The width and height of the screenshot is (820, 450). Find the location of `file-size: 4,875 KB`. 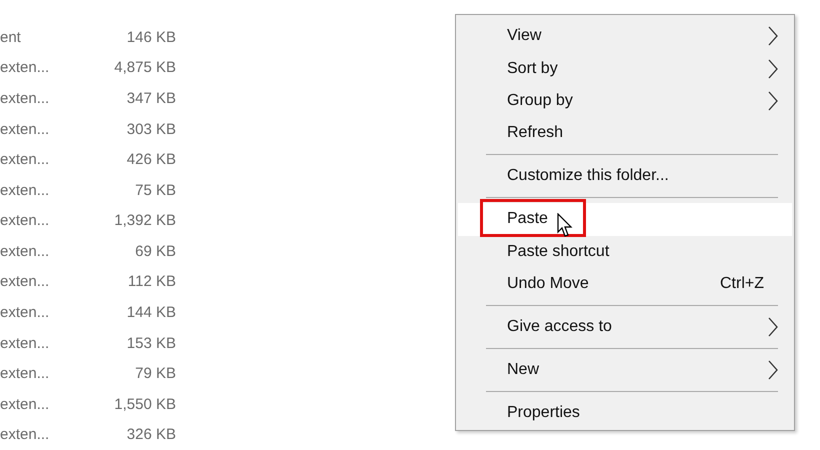

file-size: 4,875 KB is located at coordinates (145, 67).